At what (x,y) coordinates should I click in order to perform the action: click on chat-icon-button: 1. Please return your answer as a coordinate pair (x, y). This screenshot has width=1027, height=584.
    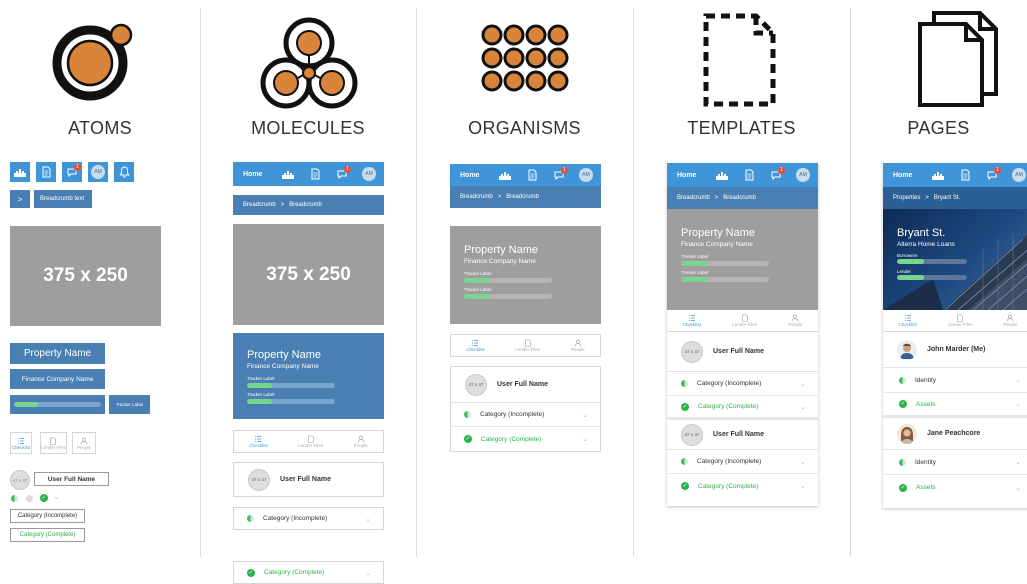
    Looking at the image, I should click on (72, 172).